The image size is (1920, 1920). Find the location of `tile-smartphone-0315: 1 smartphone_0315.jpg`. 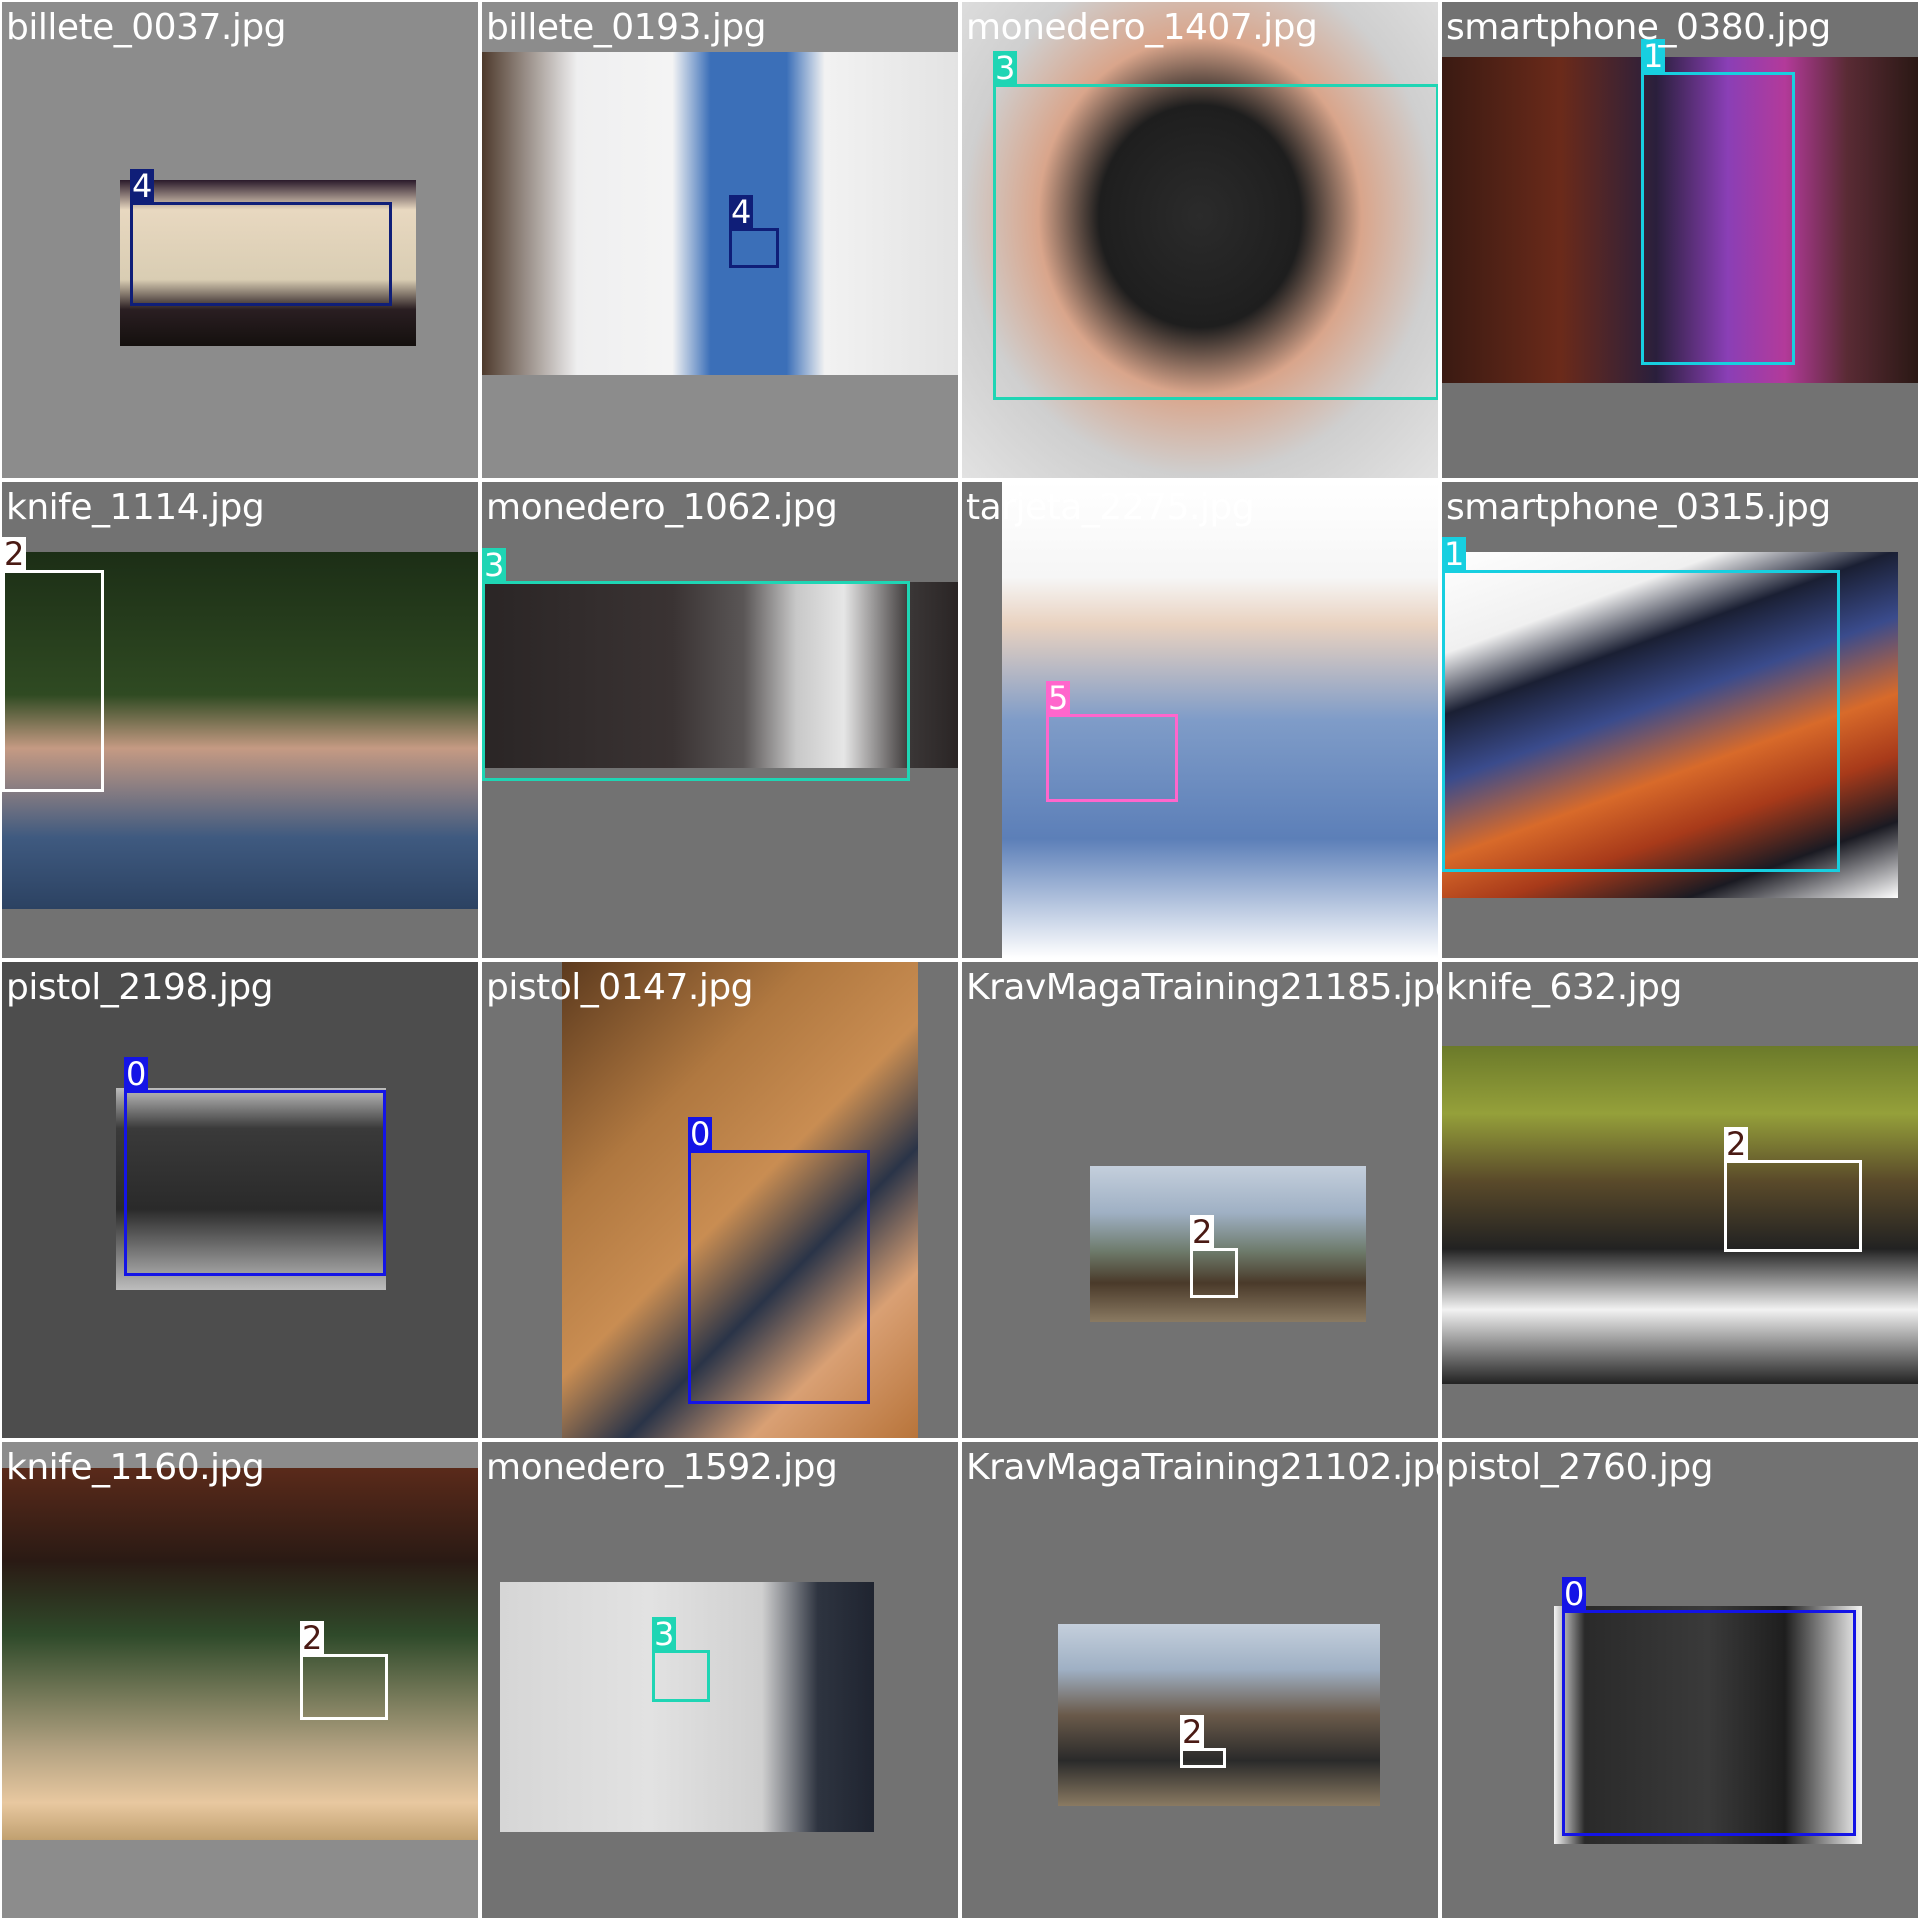

tile-smartphone-0315: 1 smartphone_0315.jpg is located at coordinates (1680, 720).